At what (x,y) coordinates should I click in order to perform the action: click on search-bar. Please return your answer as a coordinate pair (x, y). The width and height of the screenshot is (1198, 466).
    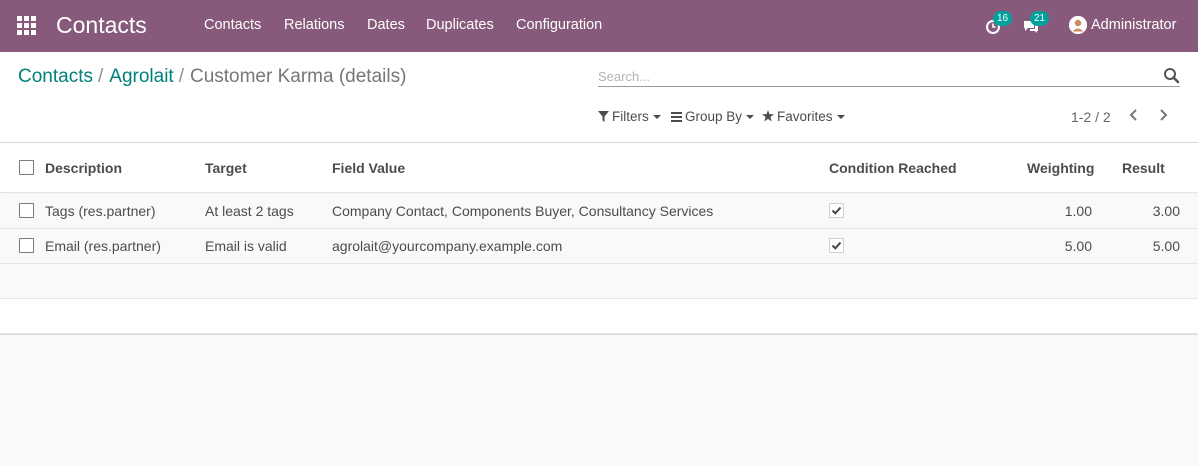
    Looking at the image, I should click on (889, 76).